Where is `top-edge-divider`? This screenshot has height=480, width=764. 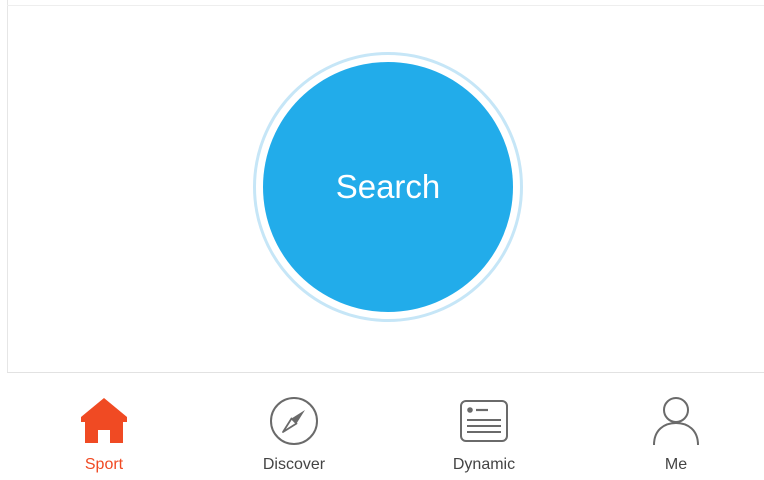
top-edge-divider is located at coordinates (385, 5).